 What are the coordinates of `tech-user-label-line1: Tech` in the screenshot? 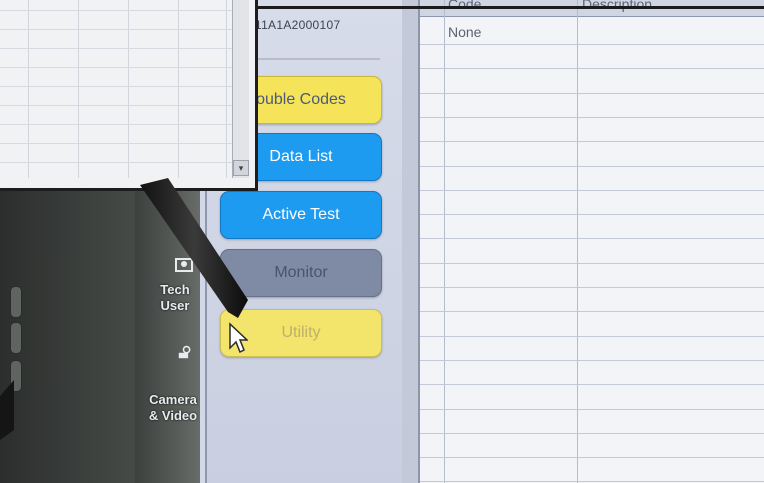 It's located at (175, 289).